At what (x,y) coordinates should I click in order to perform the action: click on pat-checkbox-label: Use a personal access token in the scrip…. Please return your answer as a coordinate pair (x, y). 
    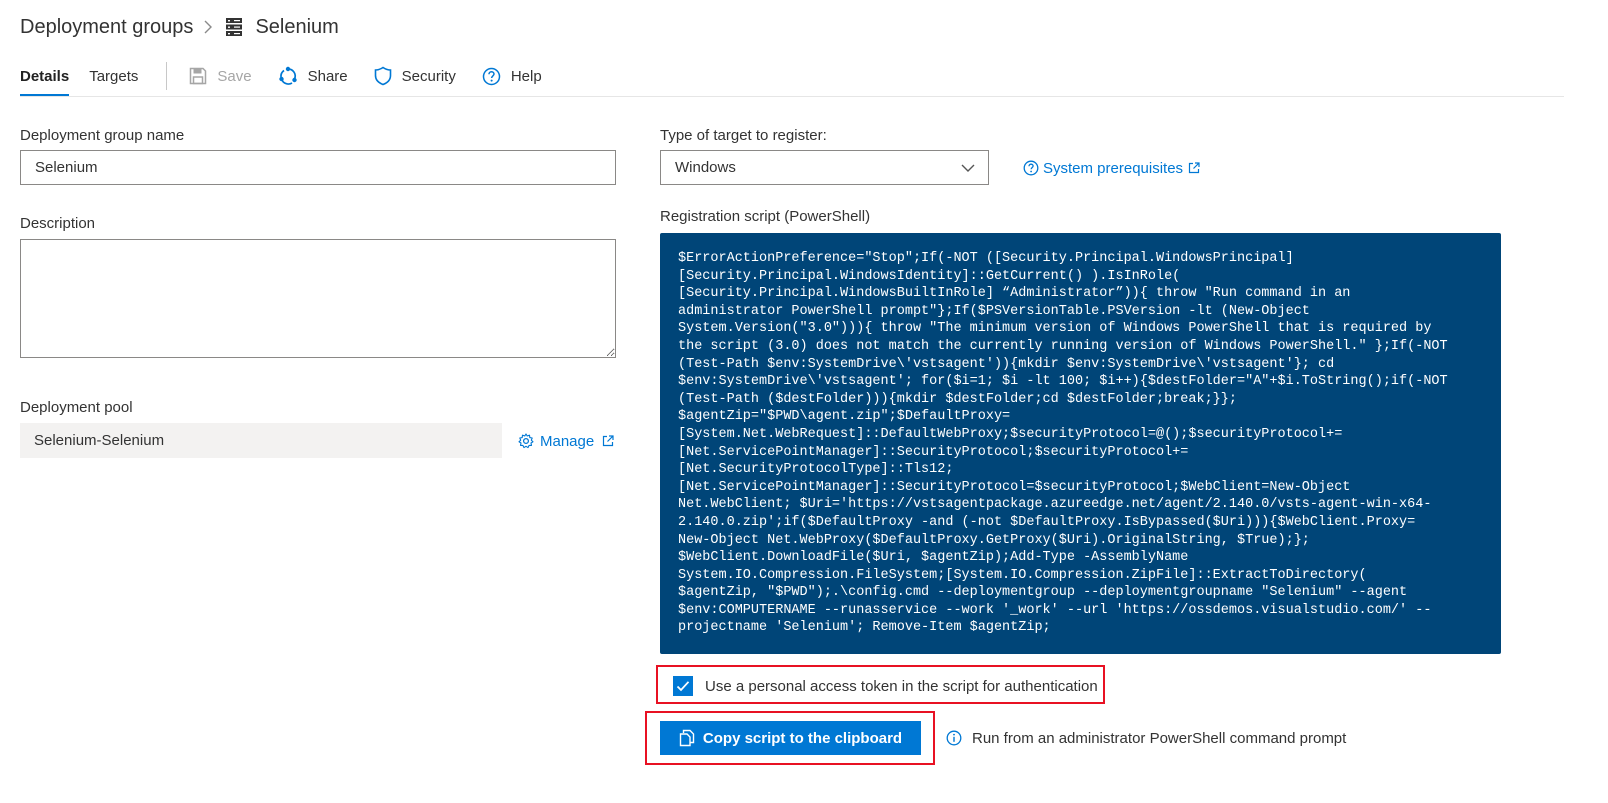
    Looking at the image, I should click on (901, 686).